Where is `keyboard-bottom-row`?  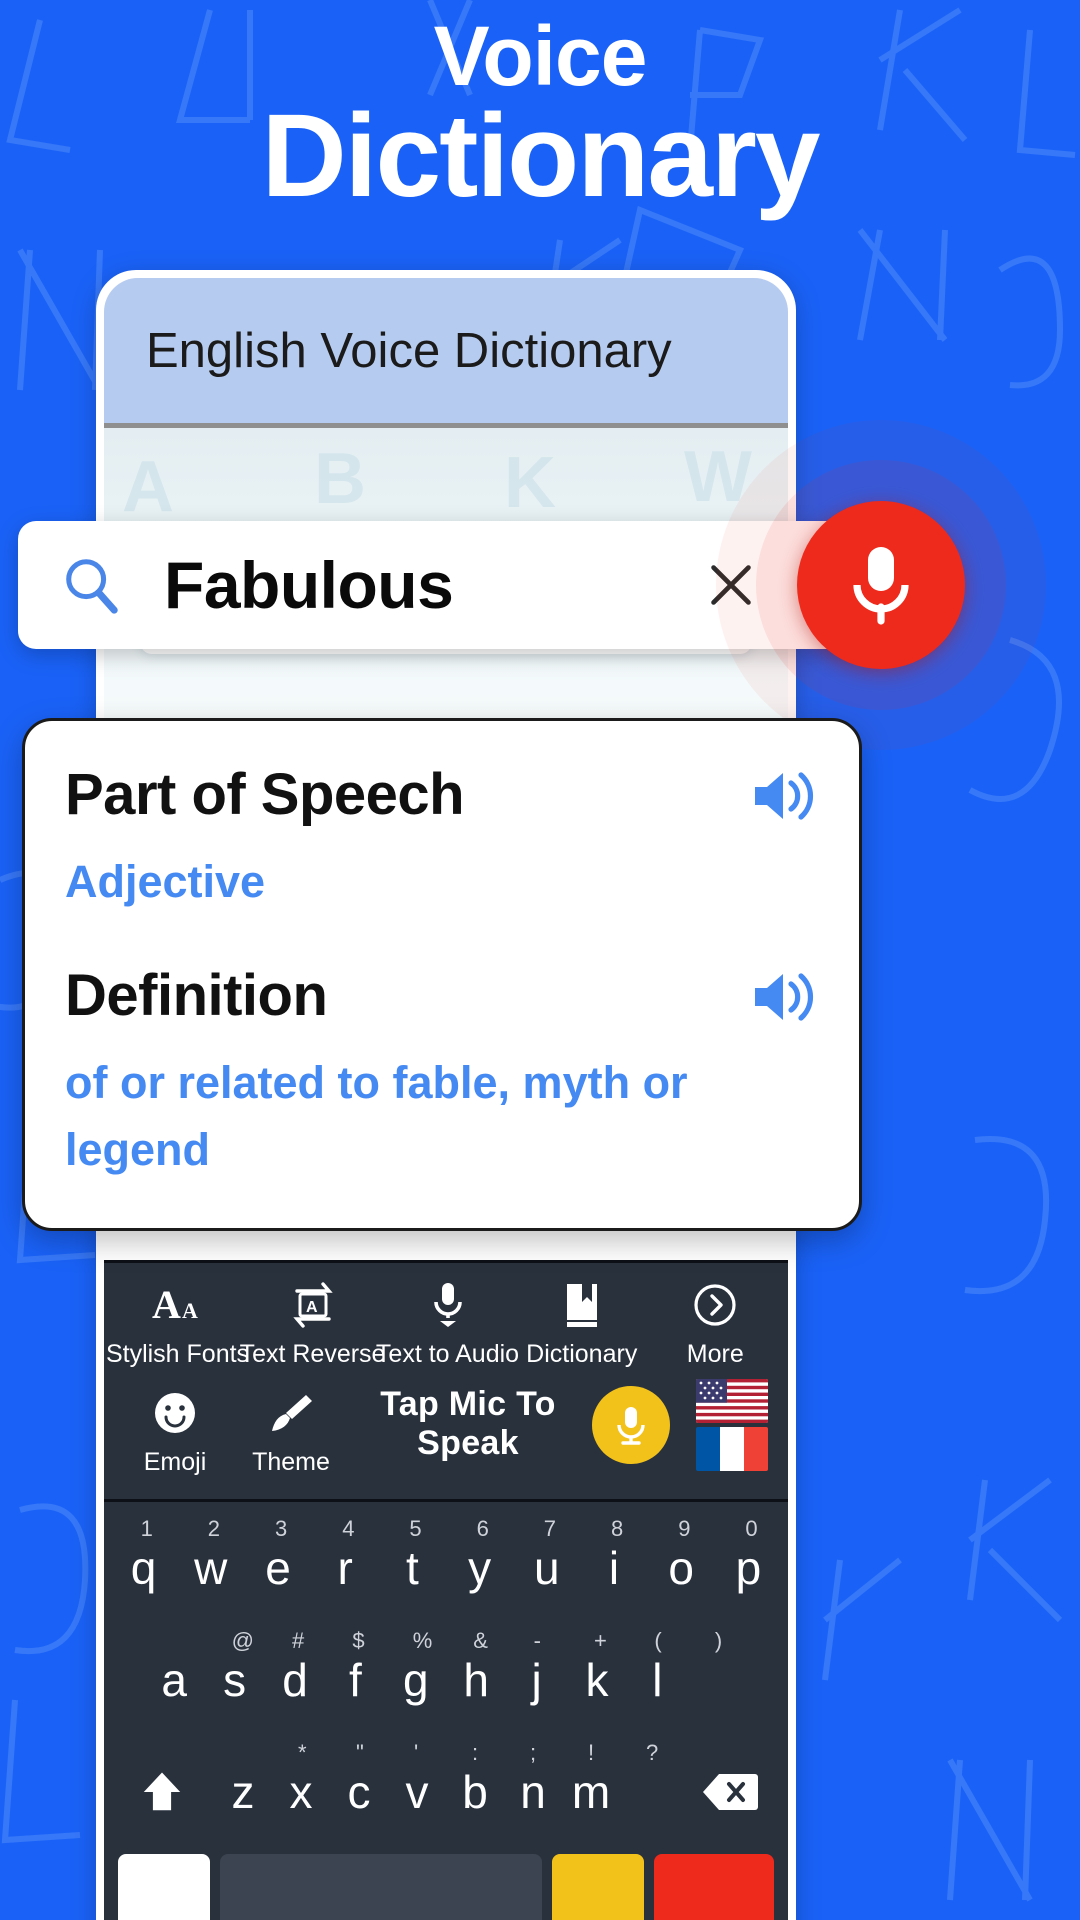
keyboard-bottom-row is located at coordinates (446, 1884).